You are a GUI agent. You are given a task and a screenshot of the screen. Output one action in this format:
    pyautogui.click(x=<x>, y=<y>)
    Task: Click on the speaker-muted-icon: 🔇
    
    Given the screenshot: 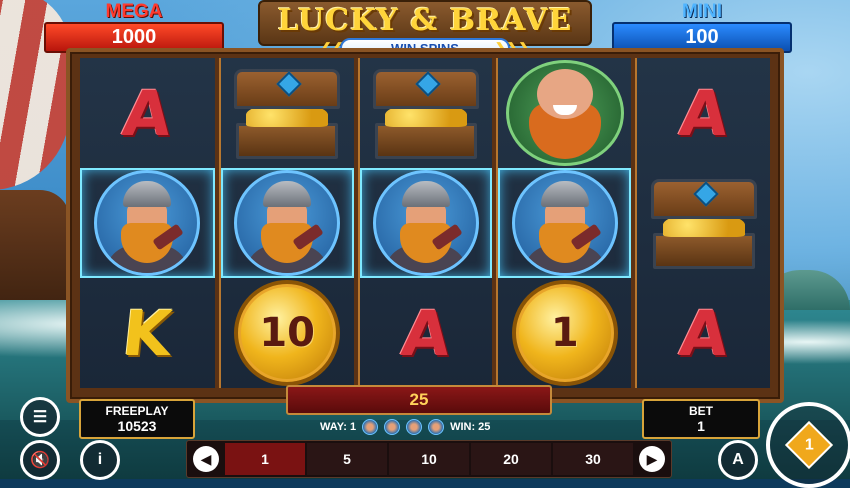 What is the action you would take?
    pyautogui.click(x=40, y=460)
    